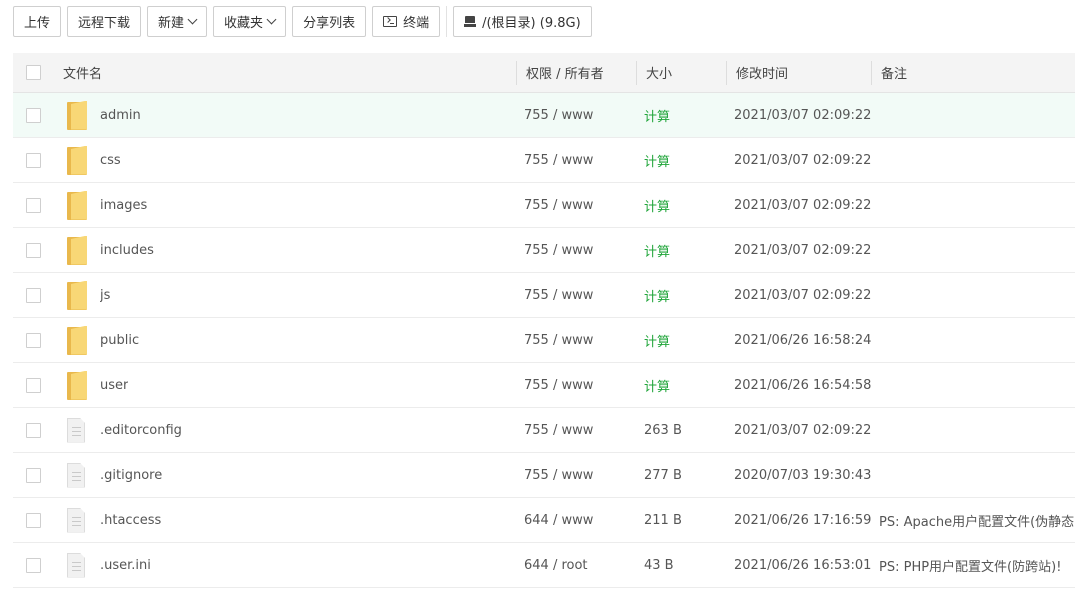 Image resolution: width=1075 pixels, height=593 pixels. What do you see at coordinates (565, 72) in the screenshot?
I see `header-perm: 权限 / 所有者` at bounding box center [565, 72].